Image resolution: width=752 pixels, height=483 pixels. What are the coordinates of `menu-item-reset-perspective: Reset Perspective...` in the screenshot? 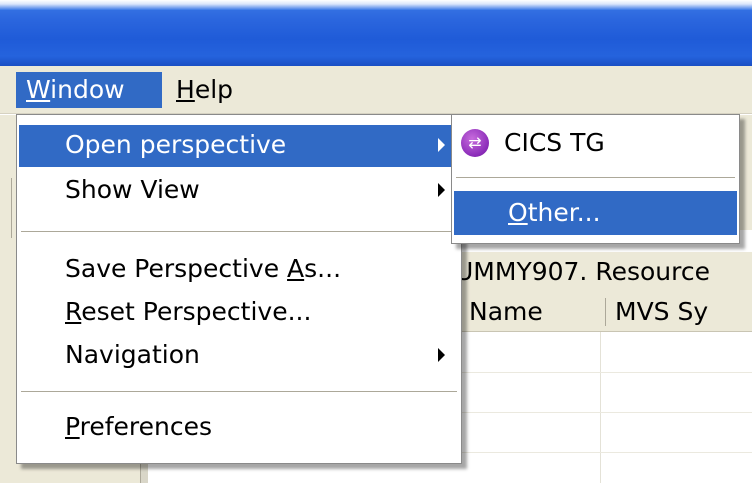 It's located at (239, 313).